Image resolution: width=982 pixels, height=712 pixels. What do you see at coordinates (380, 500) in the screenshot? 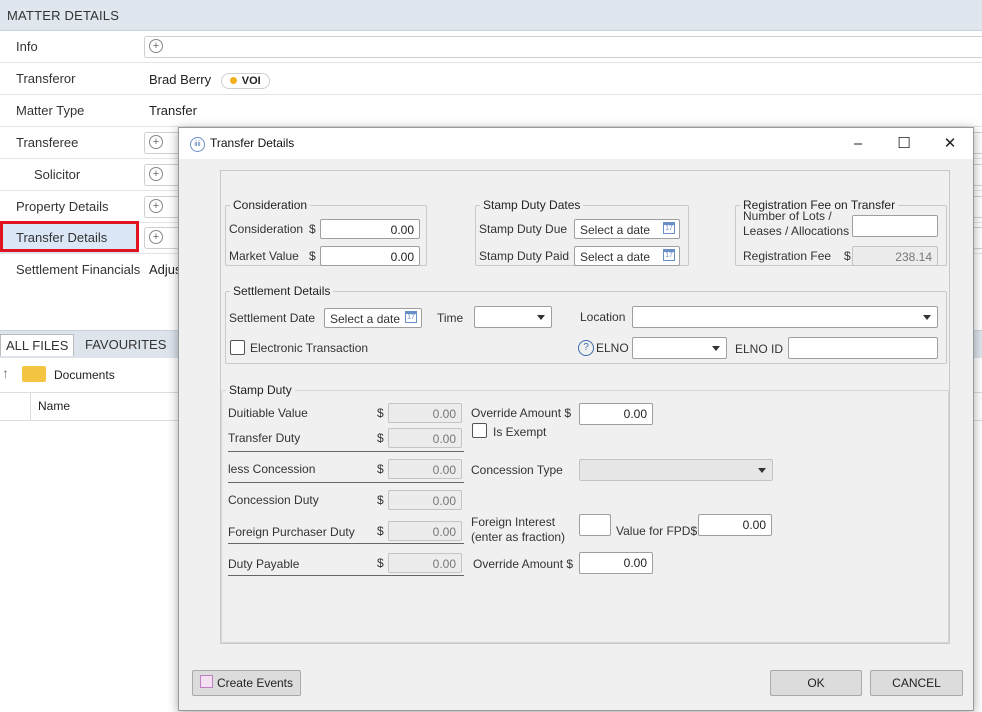
I see `concession-duty-currency: $` at bounding box center [380, 500].